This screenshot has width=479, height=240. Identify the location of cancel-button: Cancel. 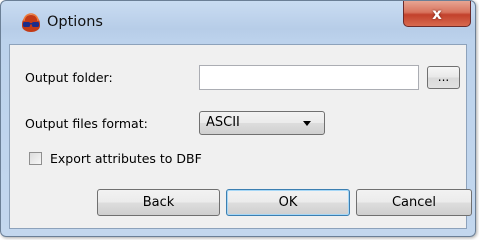
(414, 202).